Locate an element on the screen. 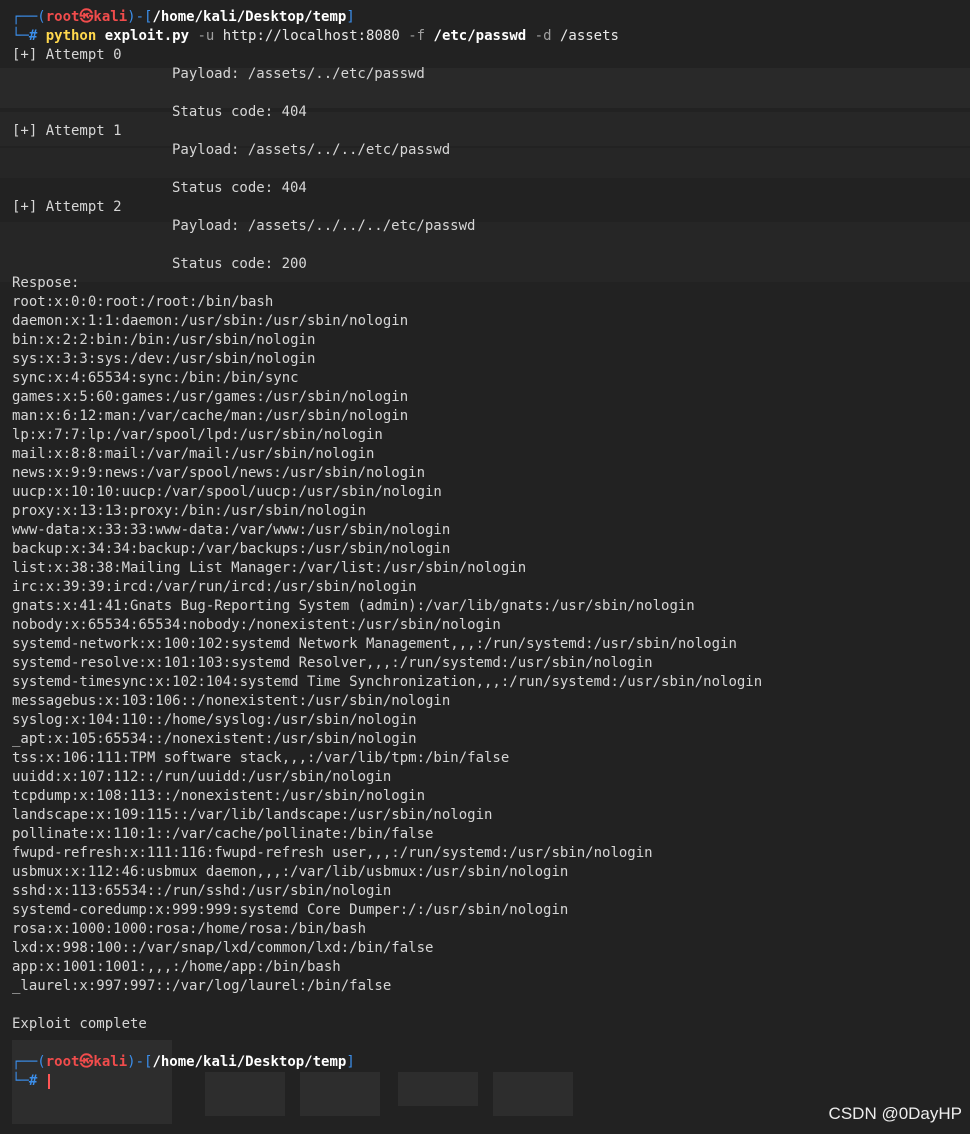 The image size is (970, 1134). attempt-payload: Payload: /assets/../etc/passwd is located at coordinates (298, 74).